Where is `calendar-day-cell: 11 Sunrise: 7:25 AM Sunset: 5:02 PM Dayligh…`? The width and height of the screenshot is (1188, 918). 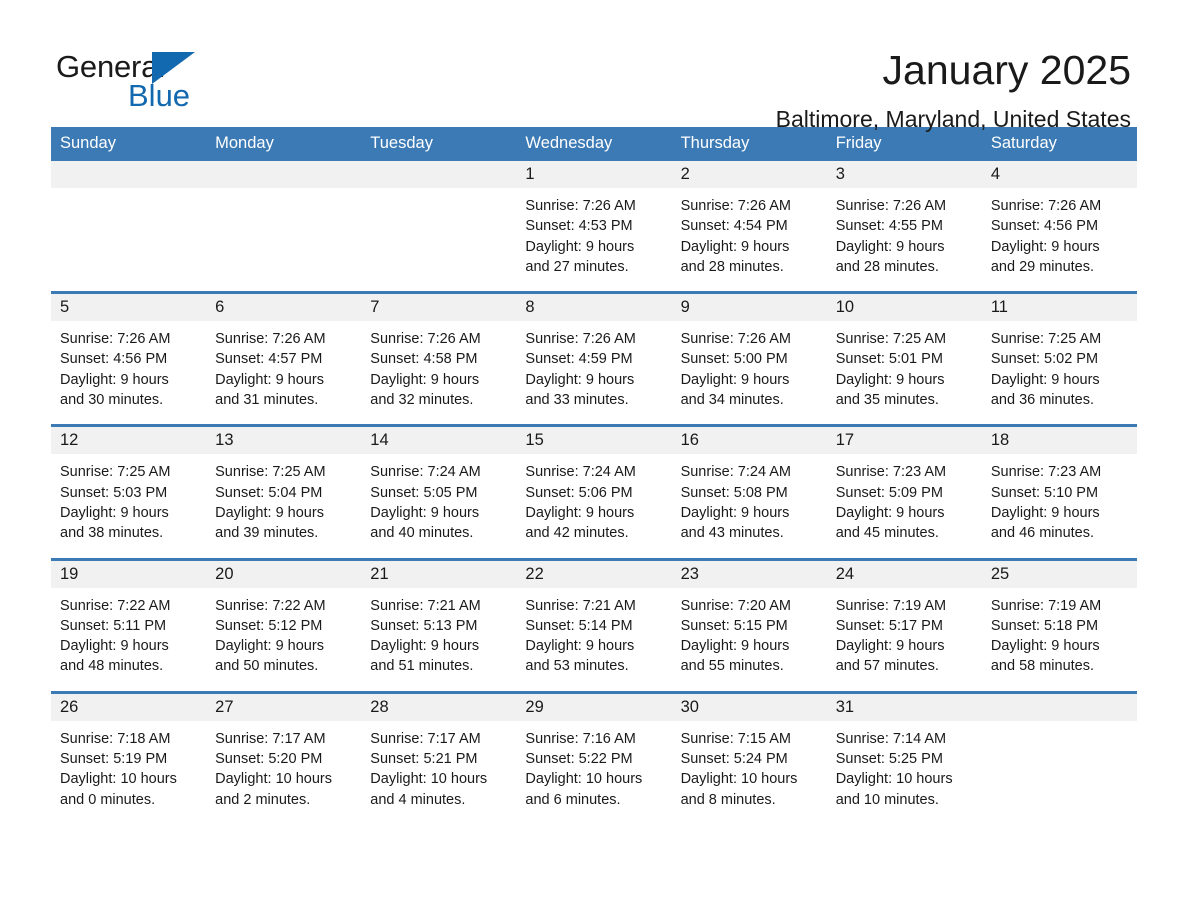
calendar-day-cell: 11 Sunrise: 7:25 AM Sunset: 5:02 PM Dayligh… is located at coordinates (1059, 358).